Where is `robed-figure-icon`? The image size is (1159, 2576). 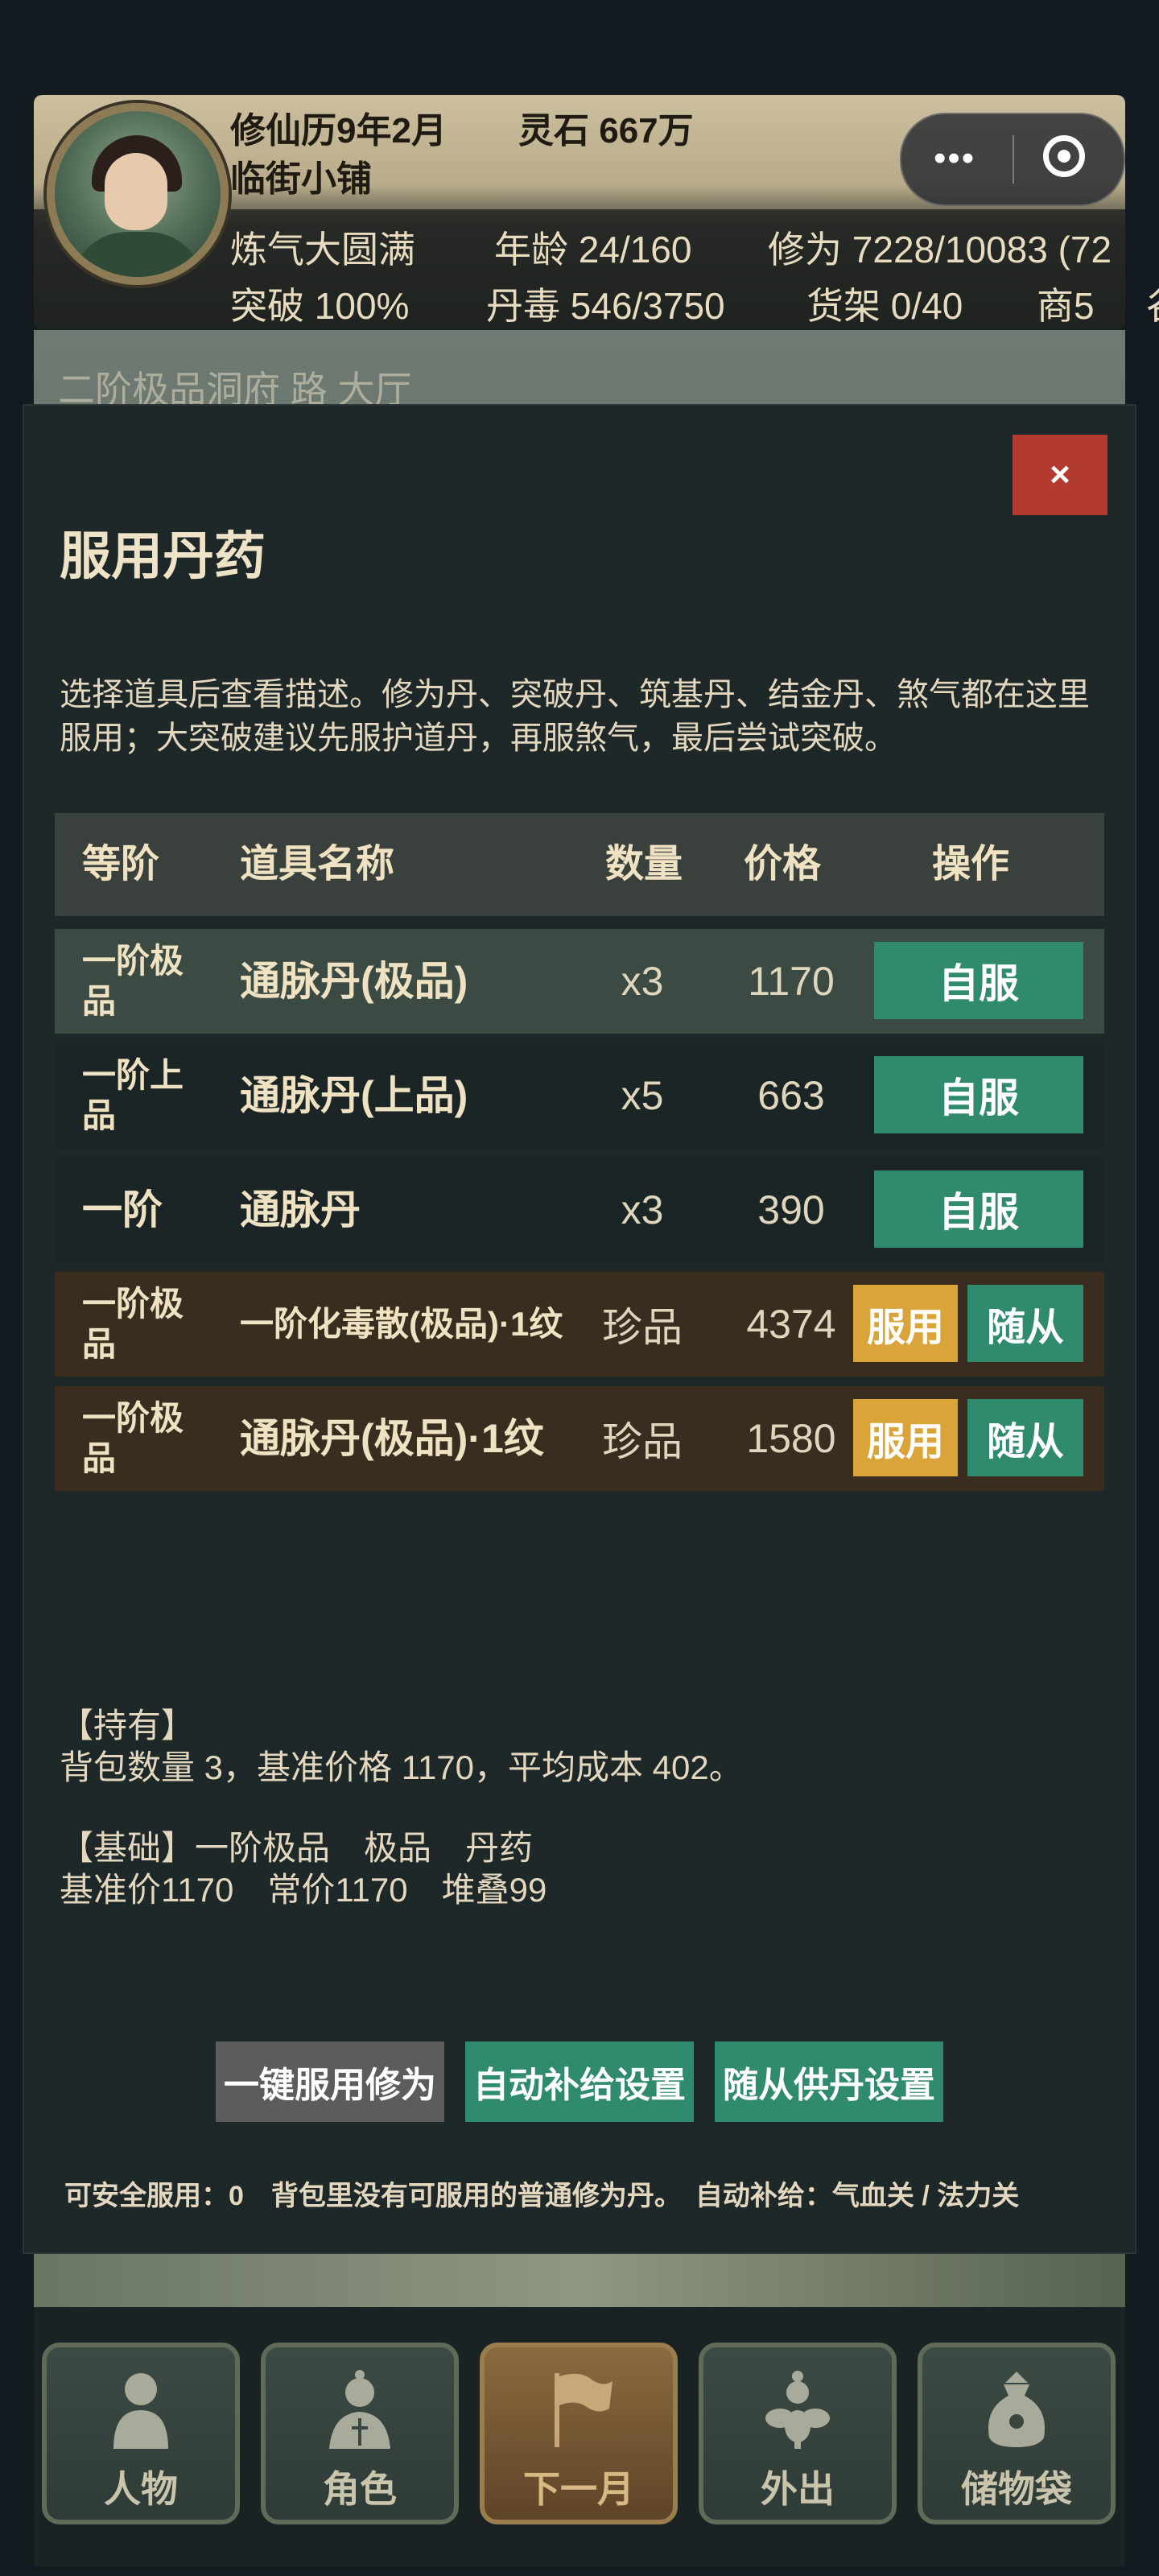 robed-figure-icon is located at coordinates (359, 2409).